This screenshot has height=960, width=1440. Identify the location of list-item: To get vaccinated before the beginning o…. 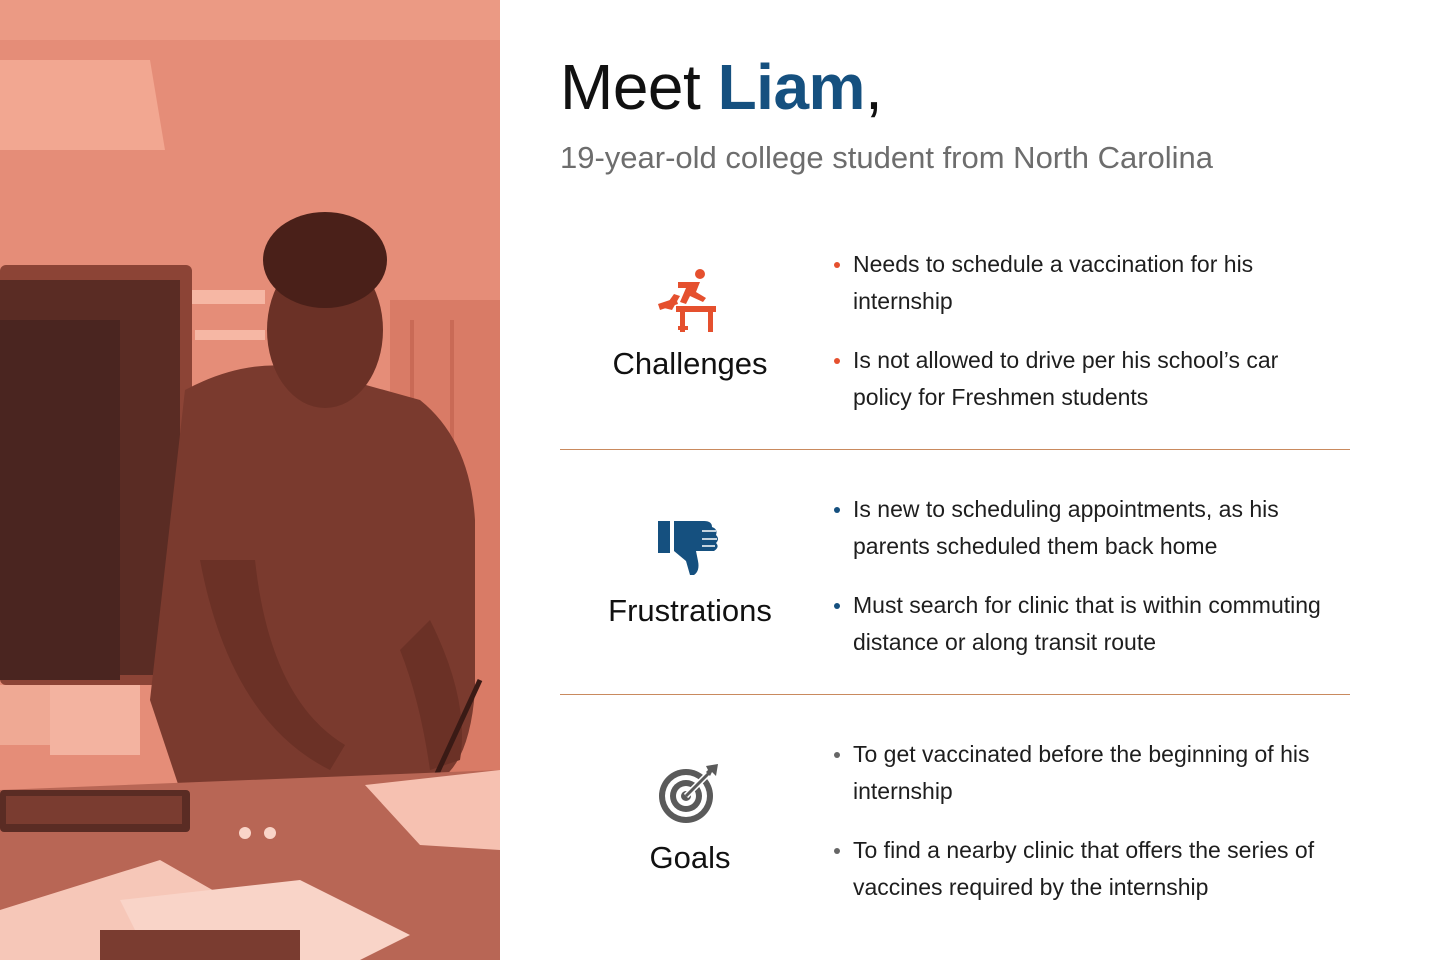
(1088, 773).